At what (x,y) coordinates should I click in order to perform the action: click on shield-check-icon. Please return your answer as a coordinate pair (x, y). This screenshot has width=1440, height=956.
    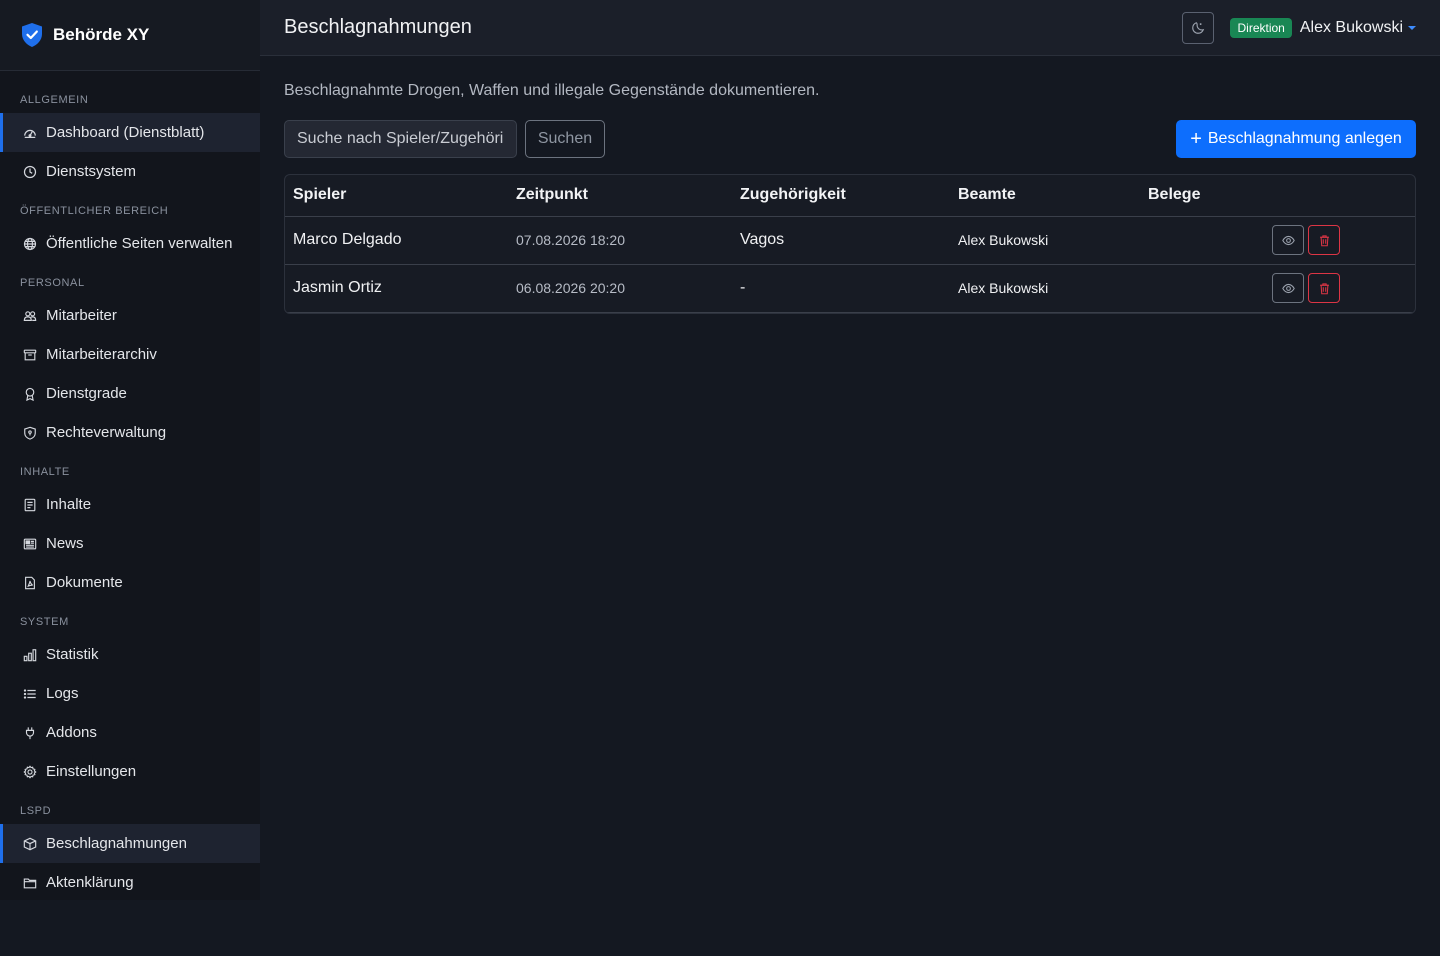
    Looking at the image, I should click on (32, 35).